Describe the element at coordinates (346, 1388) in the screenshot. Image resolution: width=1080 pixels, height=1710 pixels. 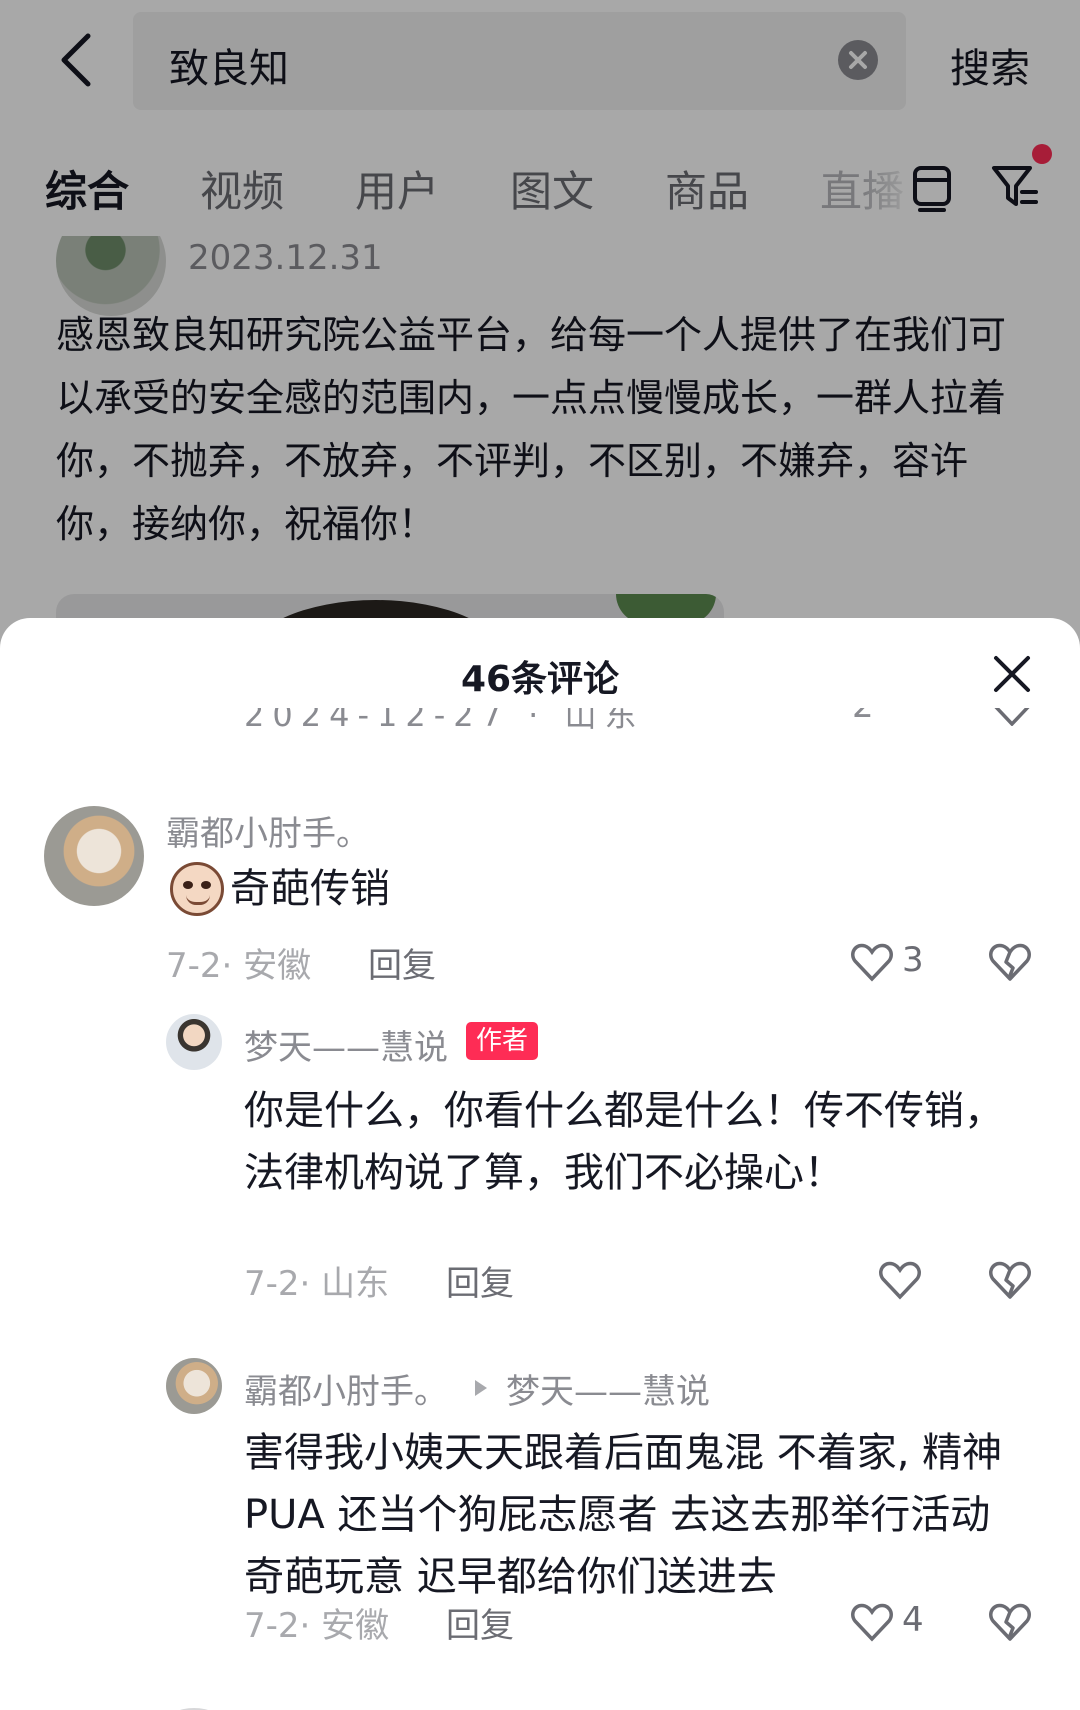
I see `reply-username: 霸都小肘手。` at that location.